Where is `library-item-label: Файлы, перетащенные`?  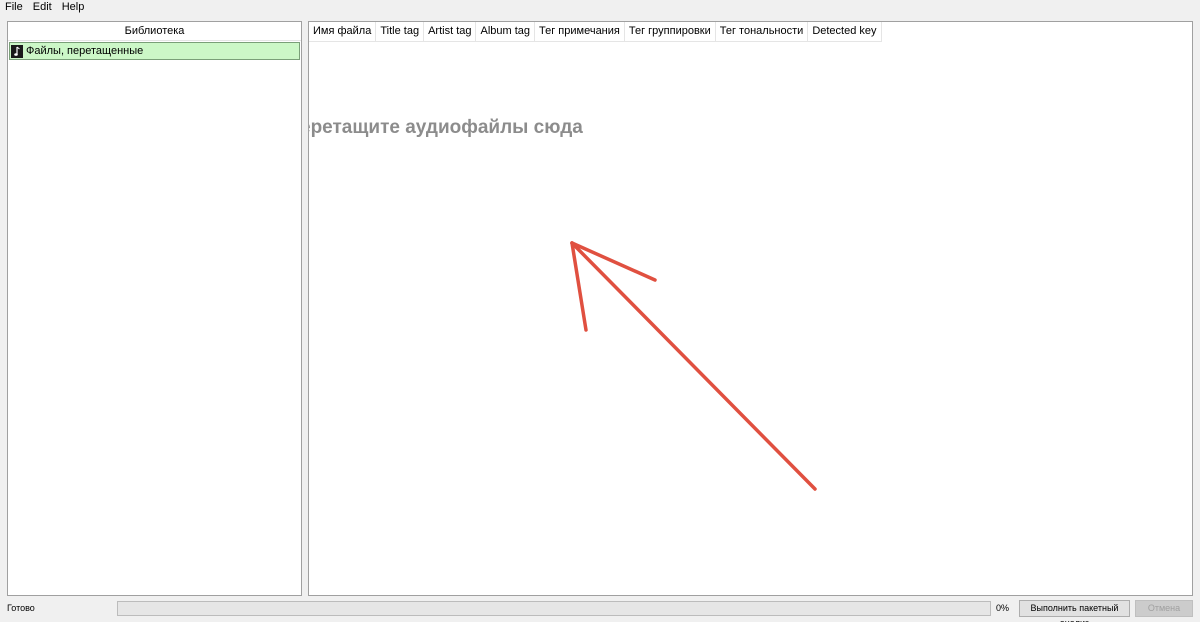 library-item-label: Файлы, перетащенные is located at coordinates (85, 51).